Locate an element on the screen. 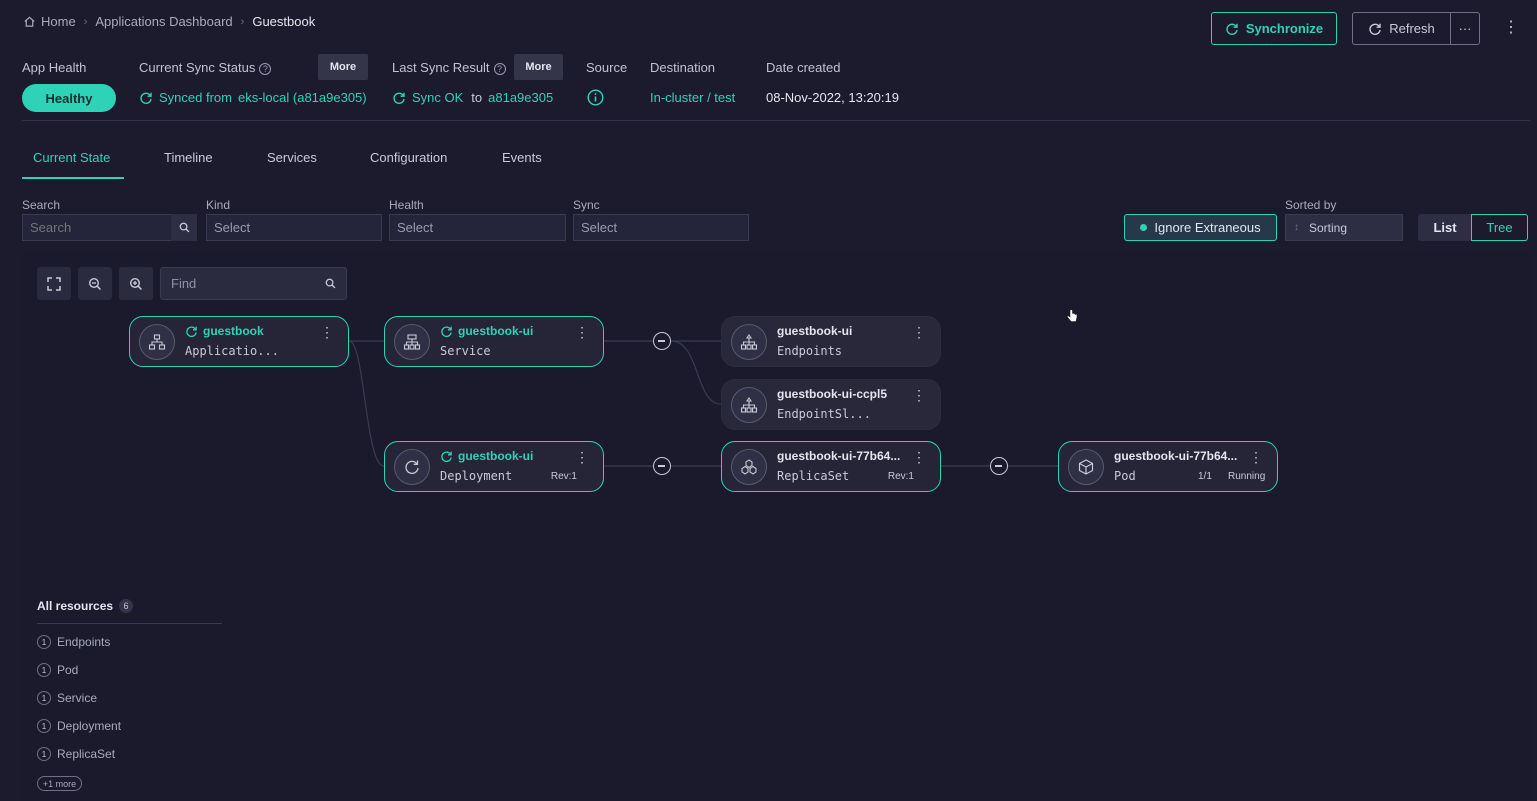  replicaset-icon is located at coordinates (749, 467).